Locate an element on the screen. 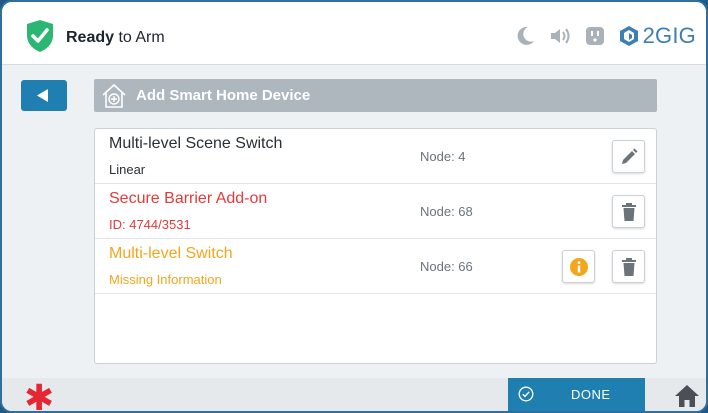 The width and height of the screenshot is (708, 413). page-title-bar: Add Smart Home Device is located at coordinates (375, 95).